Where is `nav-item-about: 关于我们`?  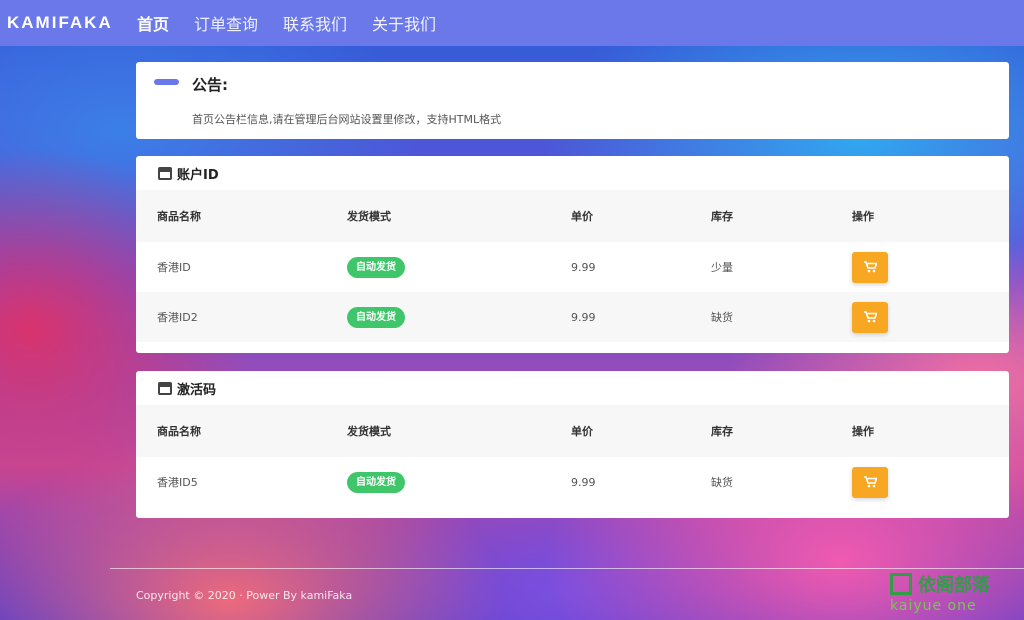 nav-item-about: 关于我们 is located at coordinates (404, 23).